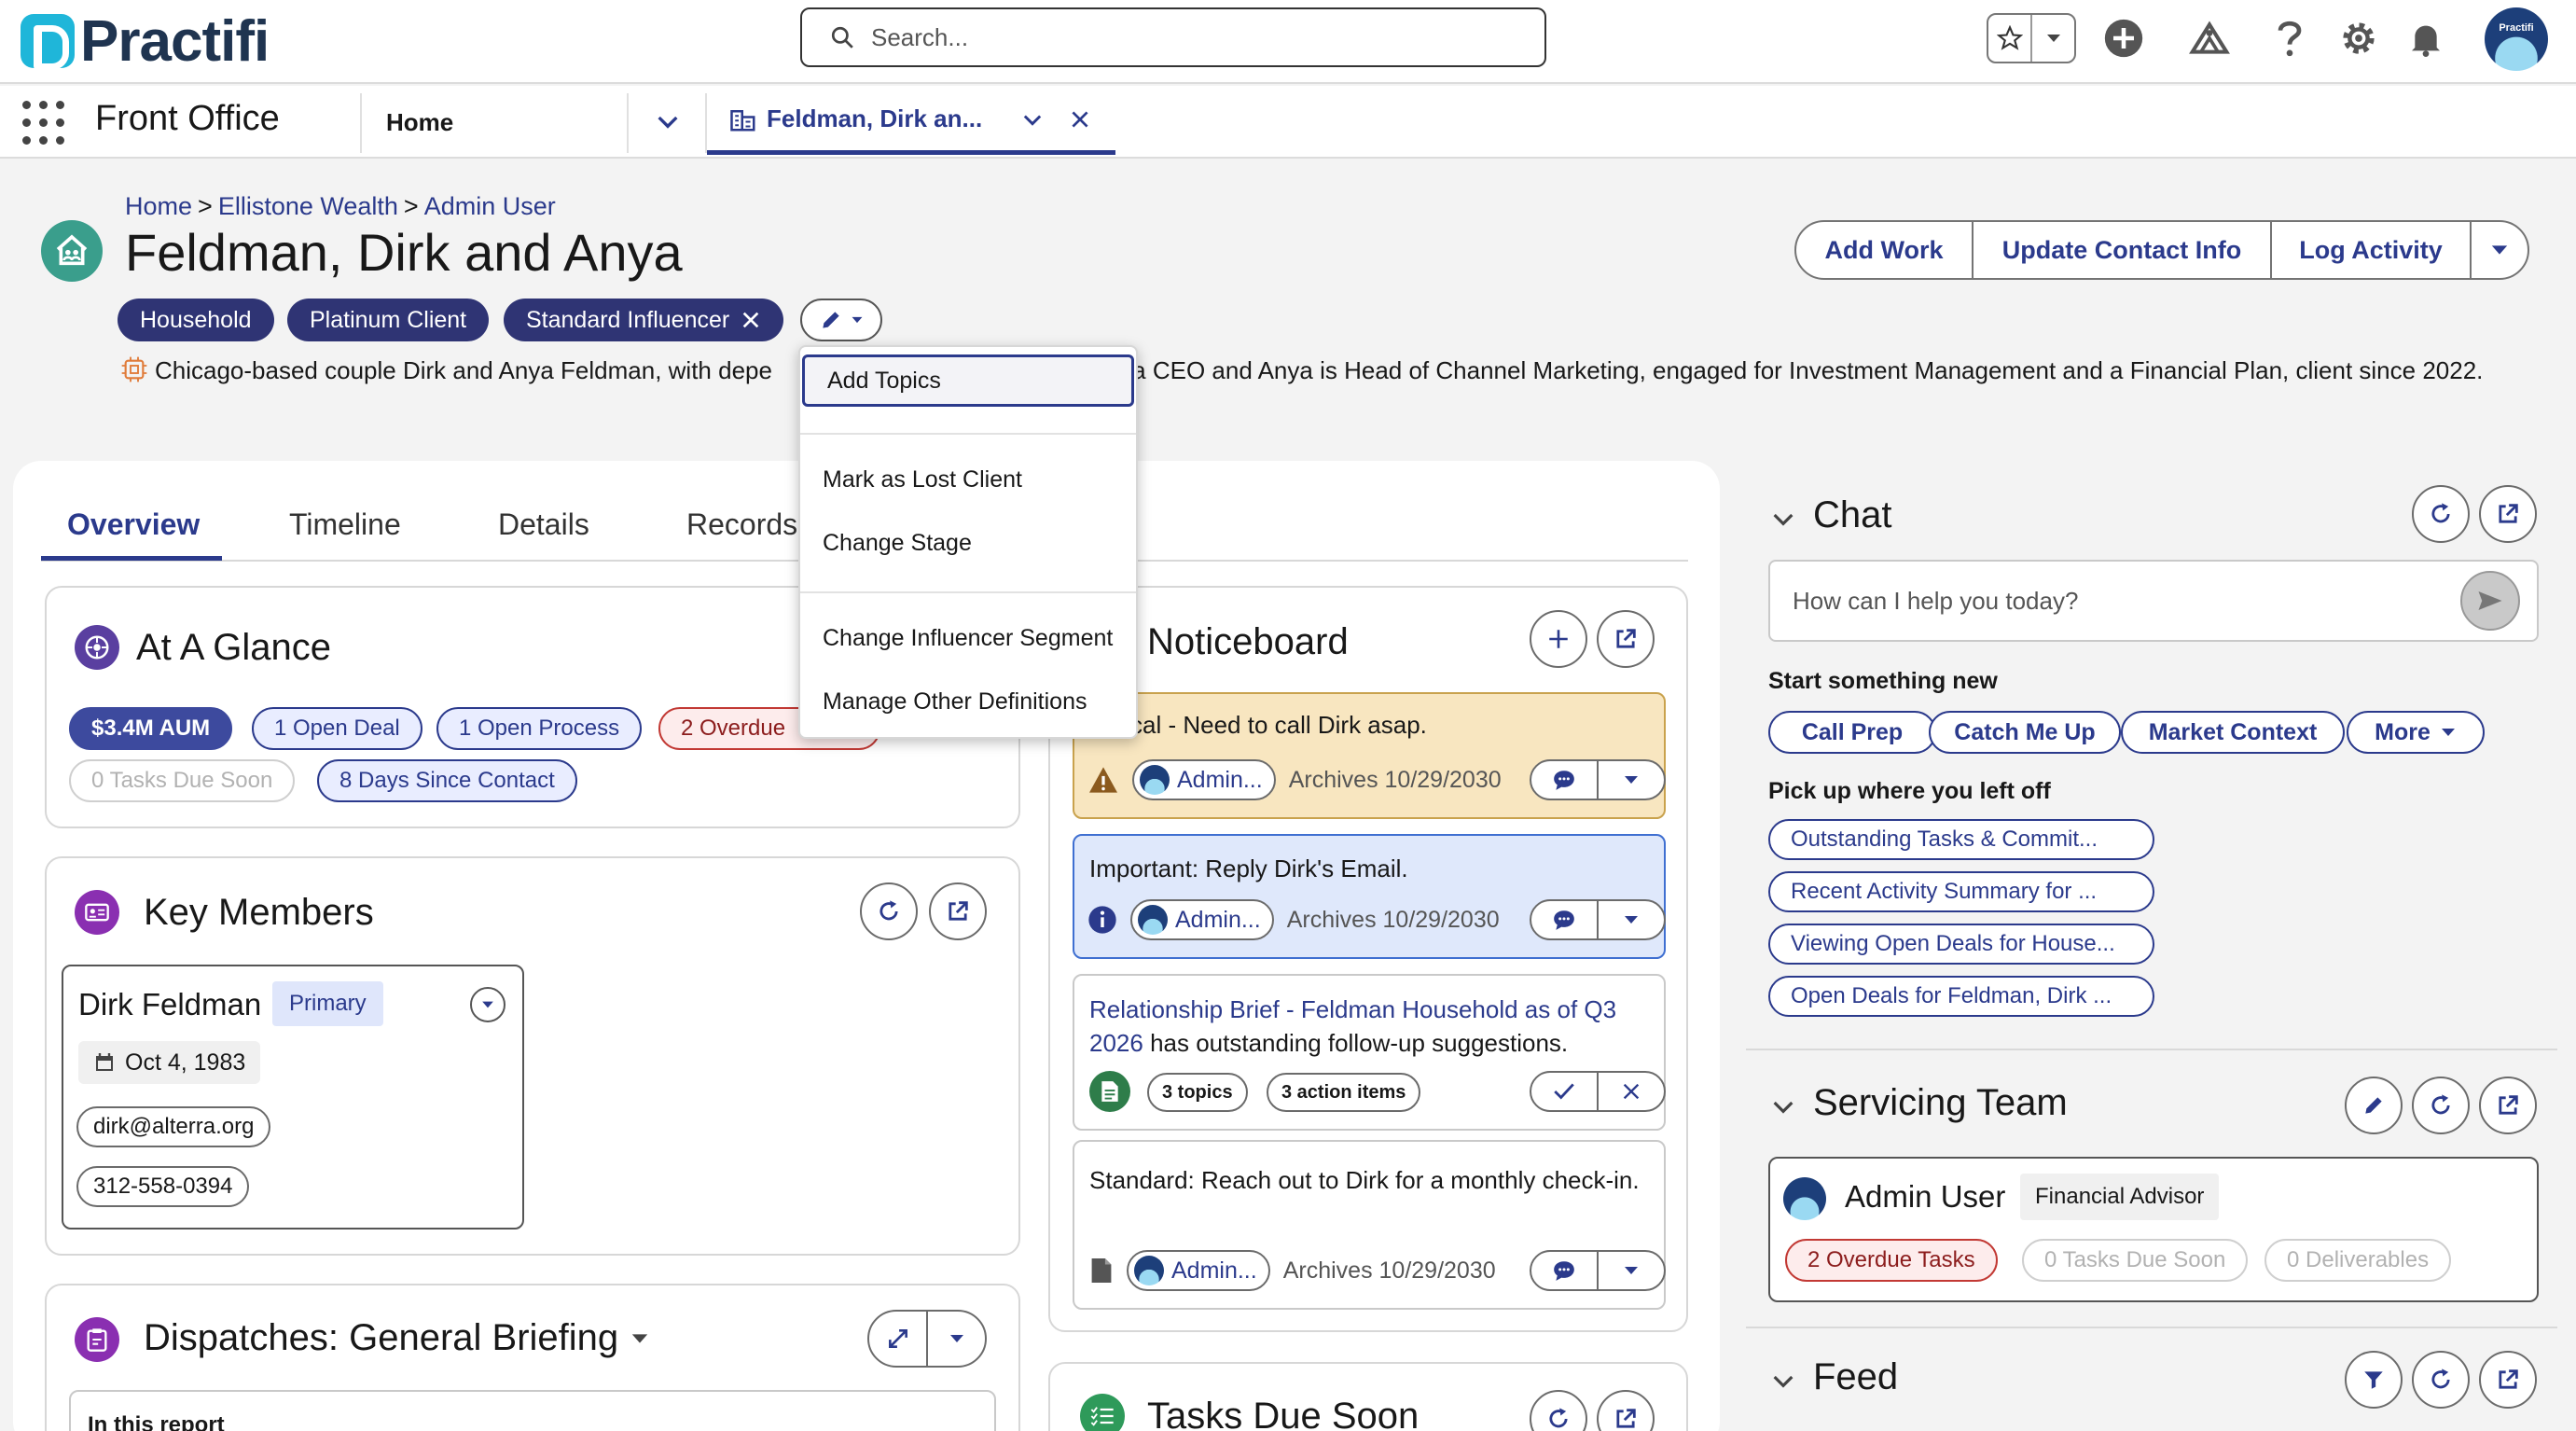 This screenshot has width=2576, height=1431. What do you see at coordinates (1852, 732) in the screenshot?
I see `call-prep-pill: Call Prep` at bounding box center [1852, 732].